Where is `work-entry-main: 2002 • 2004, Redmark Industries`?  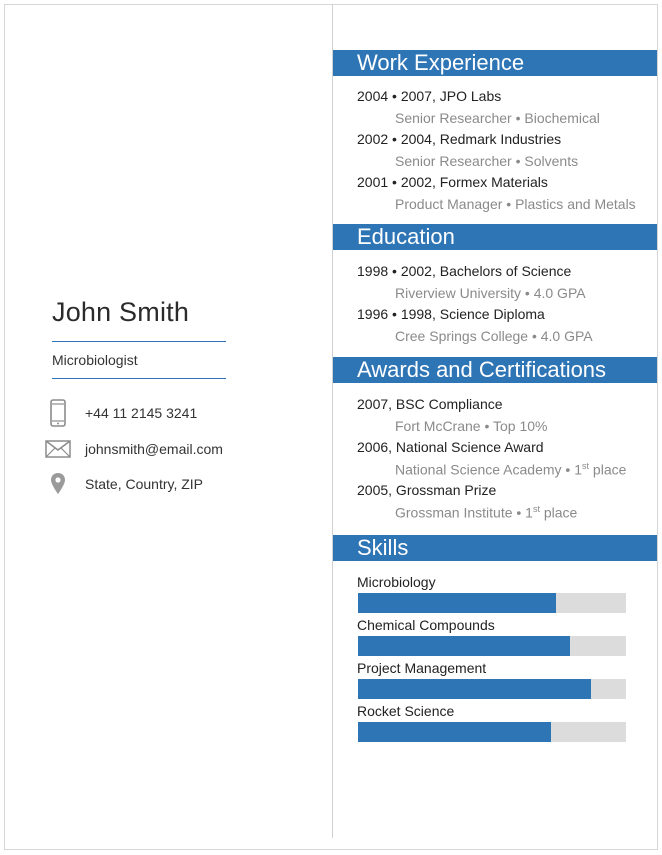
work-entry-main: 2002 • 2004, Redmark Industries is located at coordinates (459, 139).